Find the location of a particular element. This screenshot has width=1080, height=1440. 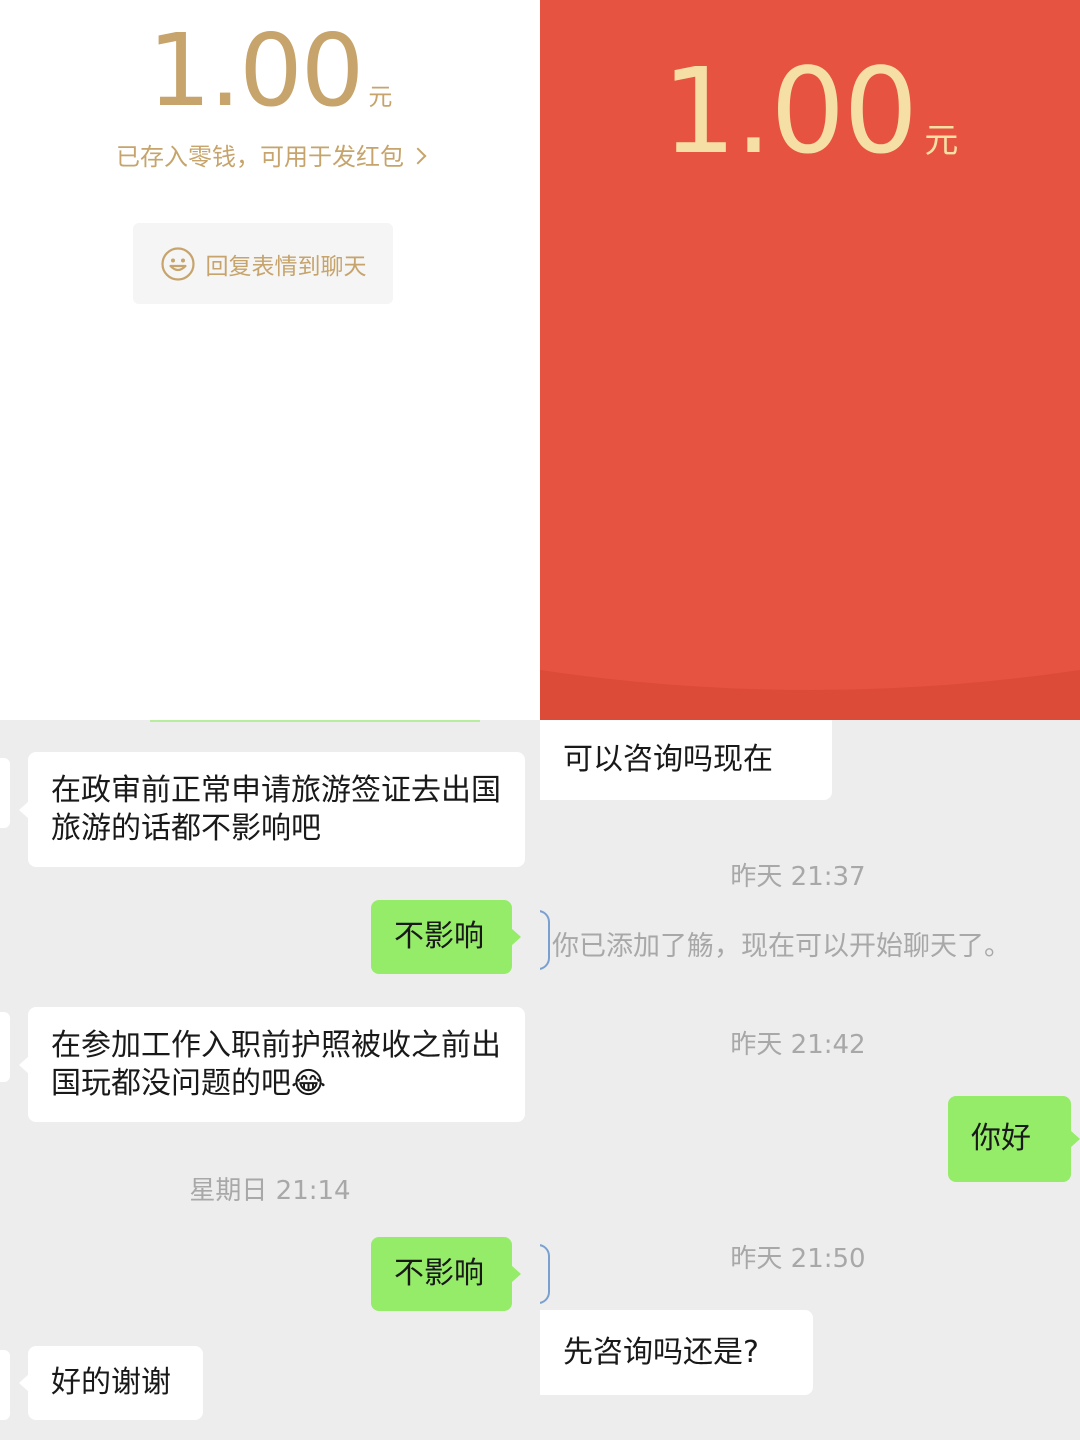

message-text: 在参加工作入职前护照被收之前出国玩都没问题的吧😂 is located at coordinates (276, 1064).